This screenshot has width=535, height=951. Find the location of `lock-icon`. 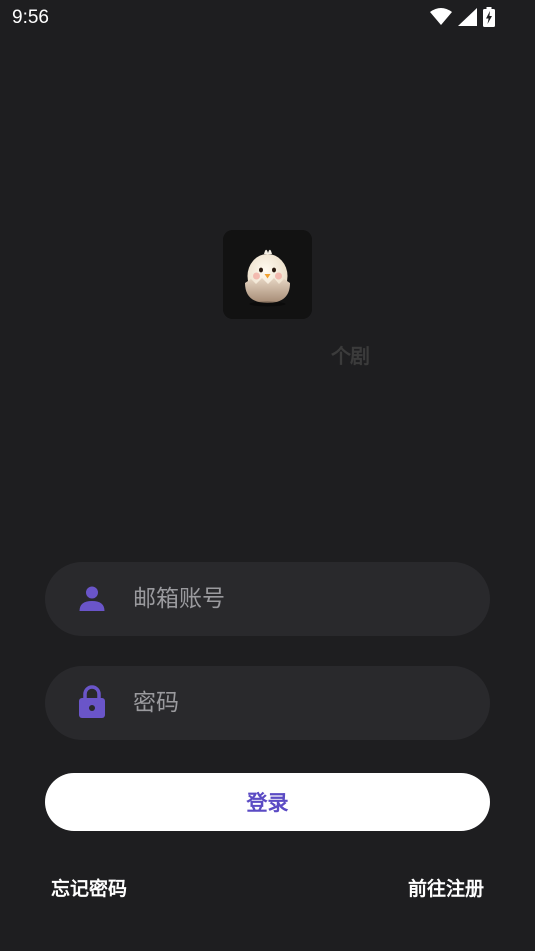

lock-icon is located at coordinates (92, 701).